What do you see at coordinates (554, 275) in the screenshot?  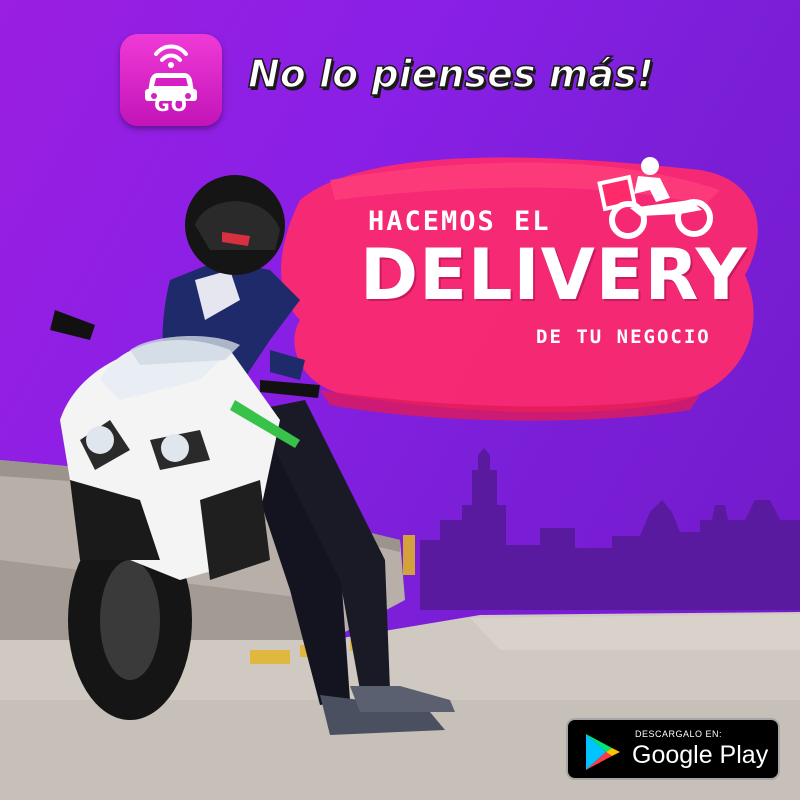 I see `headline-line-2: DELIVERY` at bounding box center [554, 275].